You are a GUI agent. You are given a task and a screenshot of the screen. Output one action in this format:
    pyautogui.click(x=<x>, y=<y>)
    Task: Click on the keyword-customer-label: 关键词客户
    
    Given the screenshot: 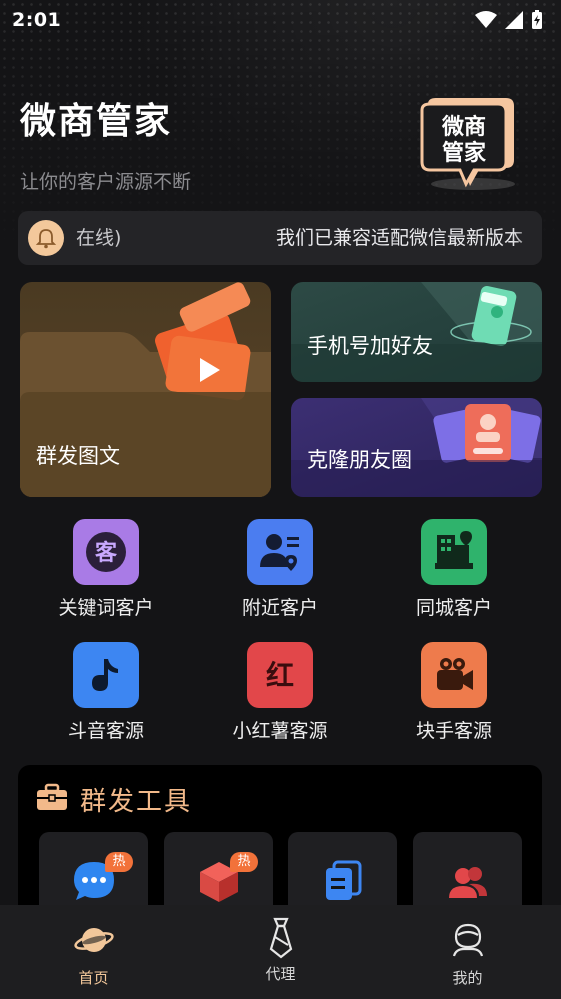 What is the action you would take?
    pyautogui.click(x=106, y=608)
    